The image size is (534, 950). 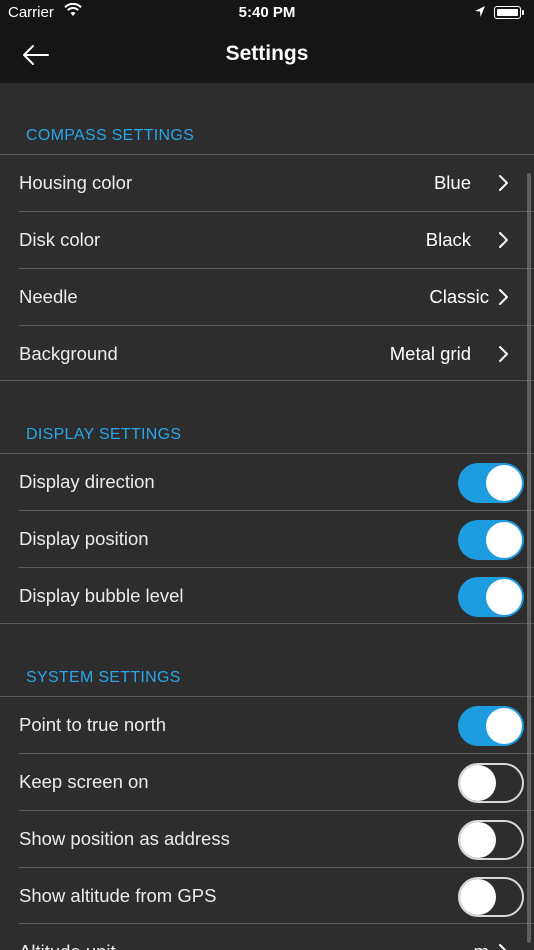 I want to click on row-show-altitude-from-gps: Show altitude from GPS, so click(x=267, y=896).